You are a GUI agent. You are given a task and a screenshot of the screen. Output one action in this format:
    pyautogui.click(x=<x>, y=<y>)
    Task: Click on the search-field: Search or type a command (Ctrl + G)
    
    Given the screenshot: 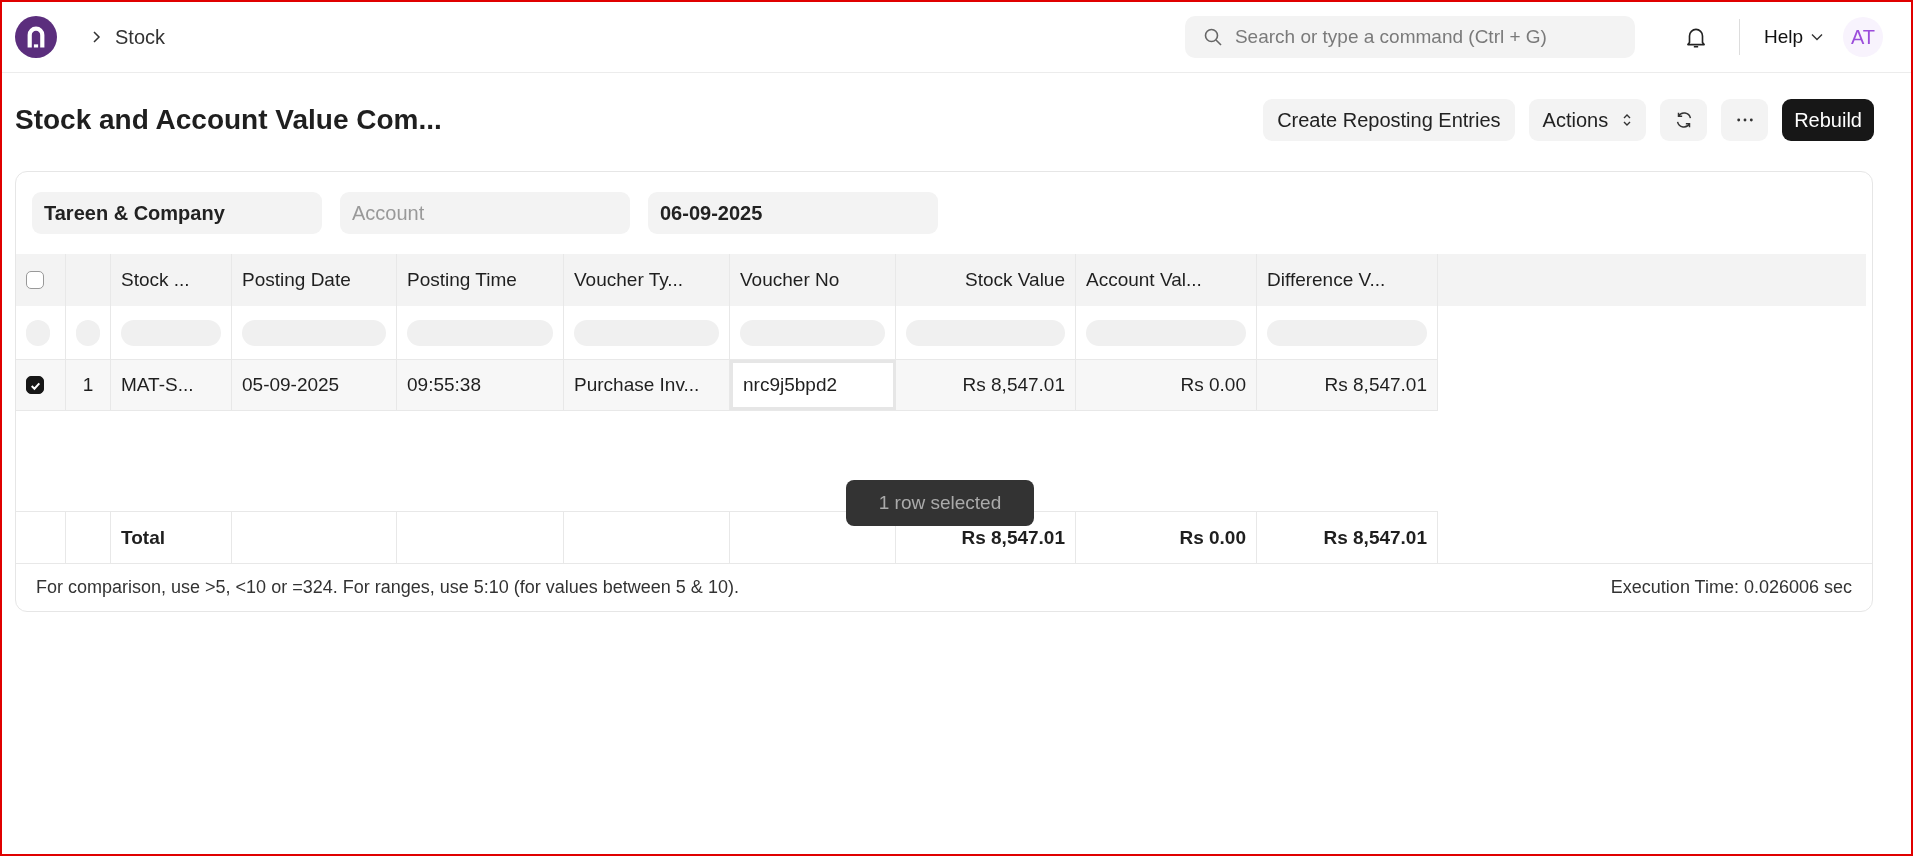 What is the action you would take?
    pyautogui.click(x=1409, y=37)
    